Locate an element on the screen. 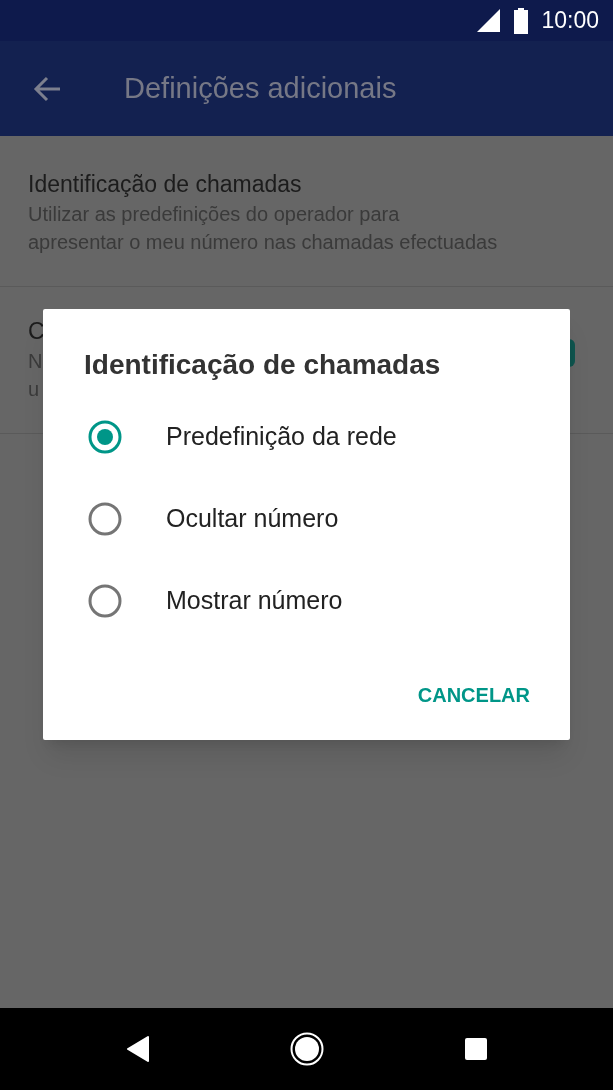 Image resolution: width=613 pixels, height=1090 pixels. home-icon is located at coordinates (306, 1049).